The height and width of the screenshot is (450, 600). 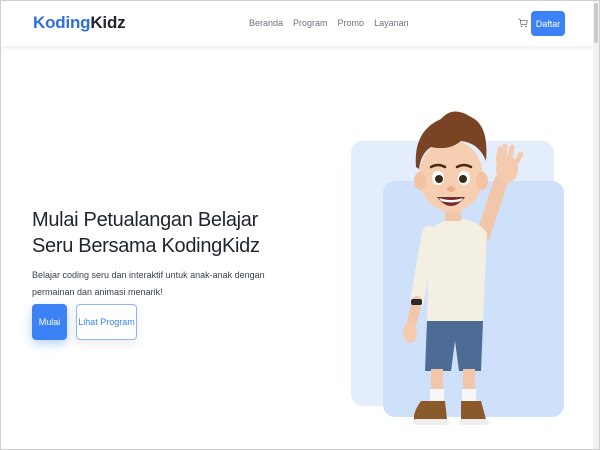 What do you see at coordinates (463, 268) in the screenshot?
I see `waving-kid-illustration` at bounding box center [463, 268].